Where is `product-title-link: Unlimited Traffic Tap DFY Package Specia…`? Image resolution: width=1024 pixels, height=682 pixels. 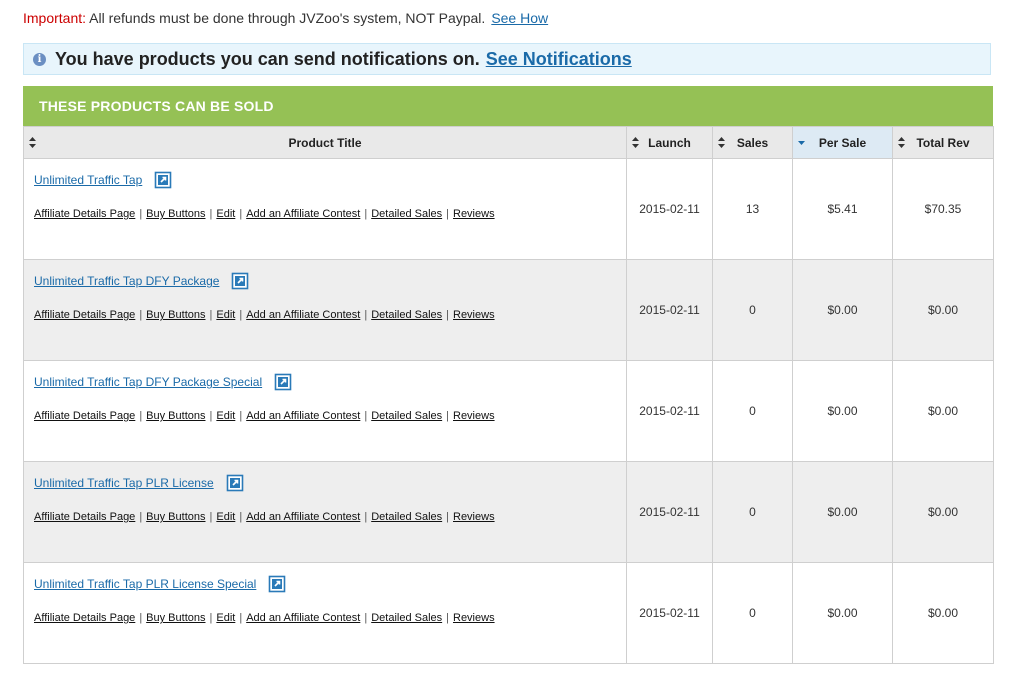
product-title-link: Unlimited Traffic Tap DFY Package Specia… is located at coordinates (148, 382).